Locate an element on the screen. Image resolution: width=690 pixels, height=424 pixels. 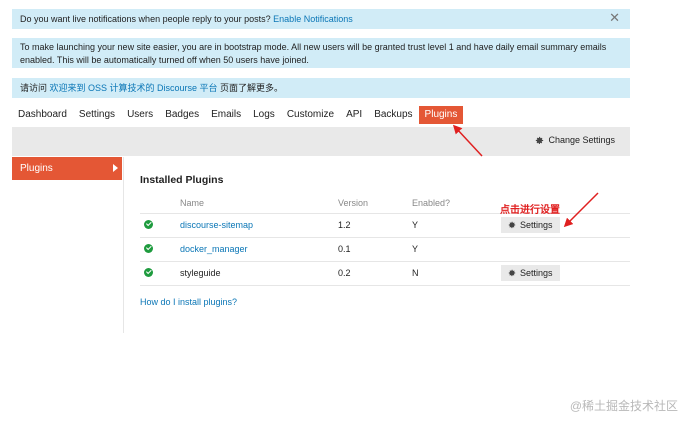
change-settings-label: Change Settings is located at coordinates (581, 140).